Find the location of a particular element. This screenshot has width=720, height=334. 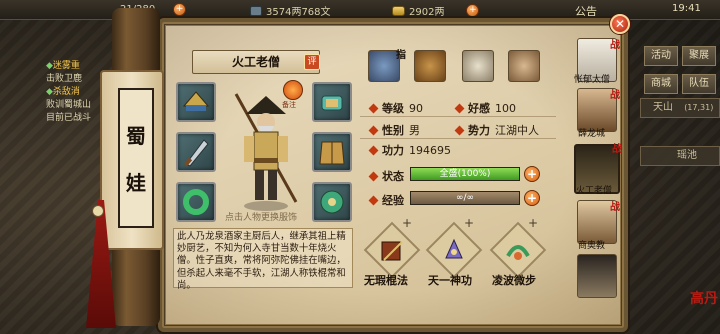

meridian-icon is located at coordinates (524, 66).